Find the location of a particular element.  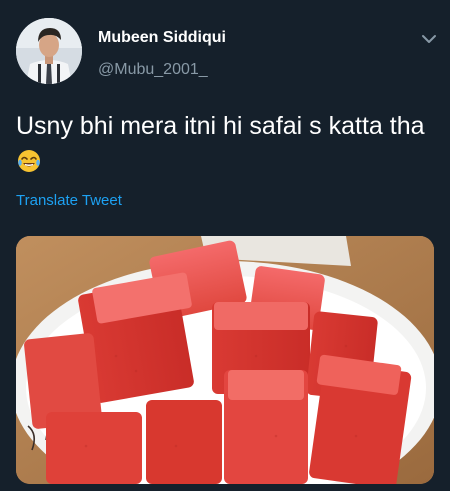

avatar is located at coordinates (49, 51).